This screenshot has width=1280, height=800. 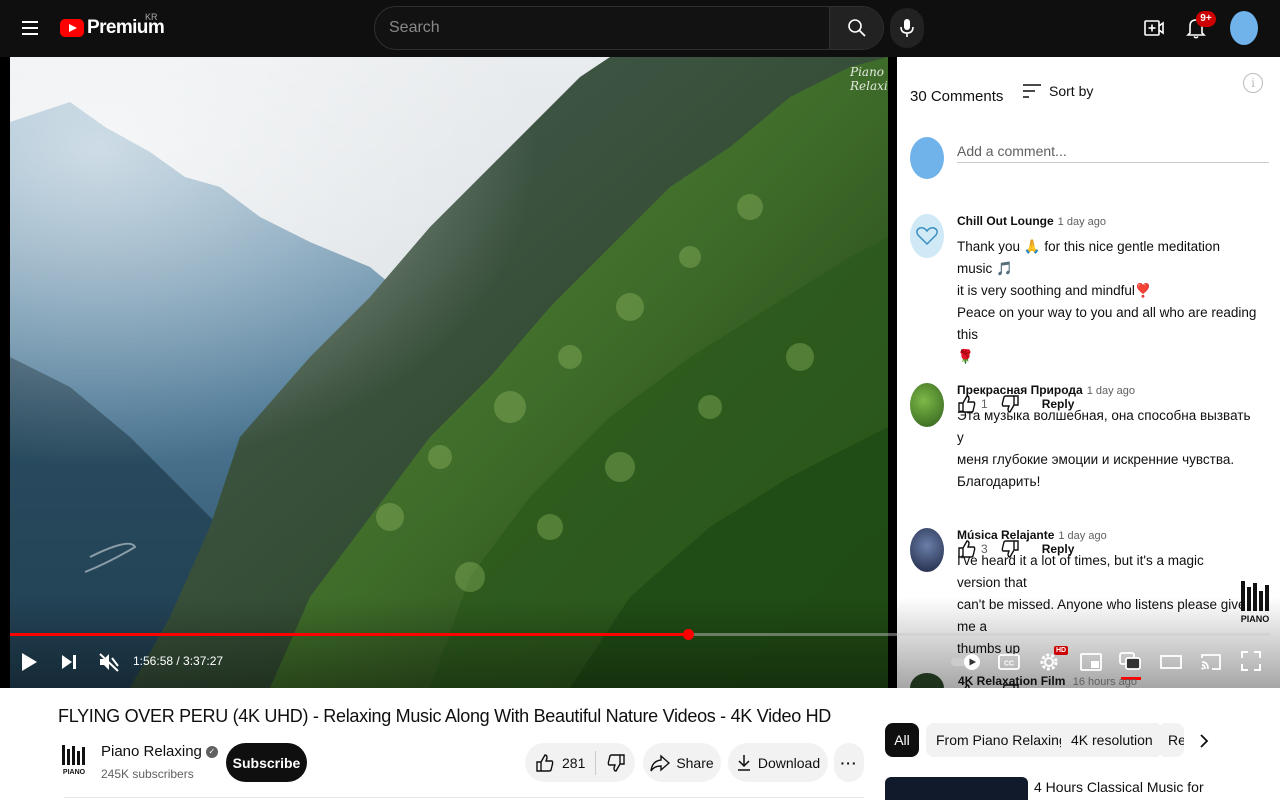 I want to click on create-button, so click(x=1154, y=28).